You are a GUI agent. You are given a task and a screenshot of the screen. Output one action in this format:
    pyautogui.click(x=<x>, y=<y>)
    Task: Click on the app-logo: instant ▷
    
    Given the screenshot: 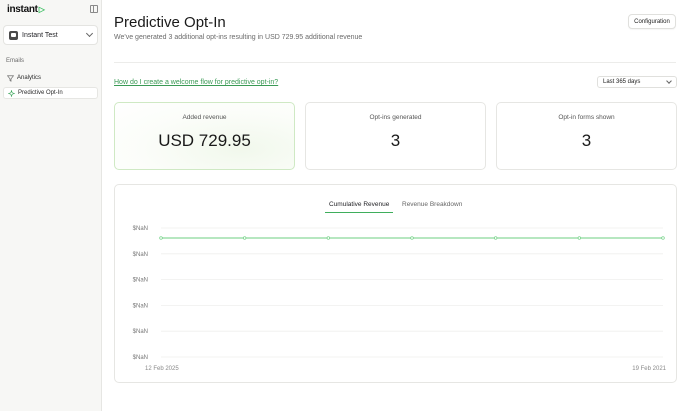 What is the action you would take?
    pyautogui.click(x=26, y=9)
    